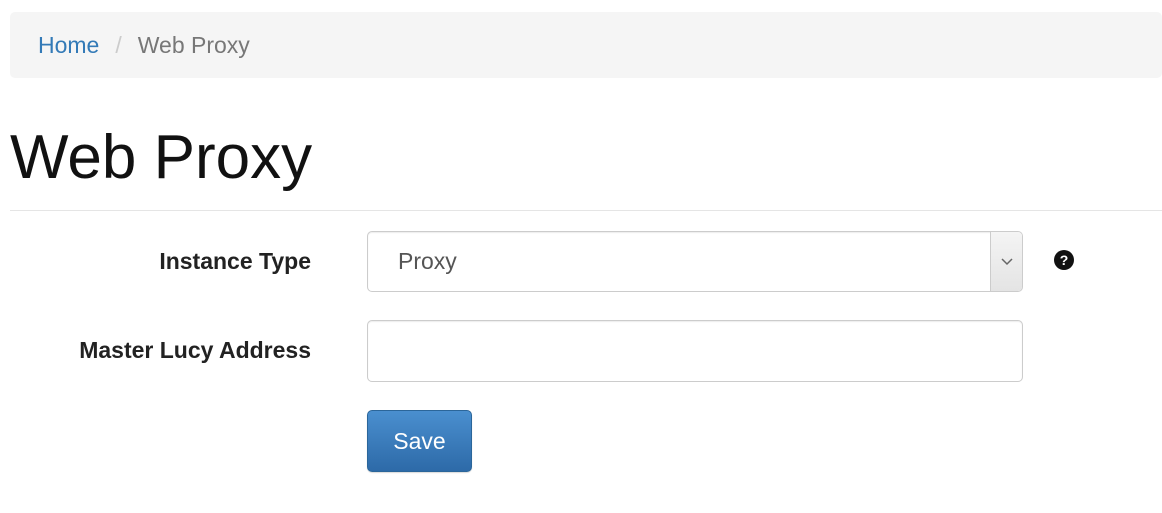 Image resolution: width=1162 pixels, height=513 pixels. What do you see at coordinates (419, 441) in the screenshot?
I see `save-button: Save` at bounding box center [419, 441].